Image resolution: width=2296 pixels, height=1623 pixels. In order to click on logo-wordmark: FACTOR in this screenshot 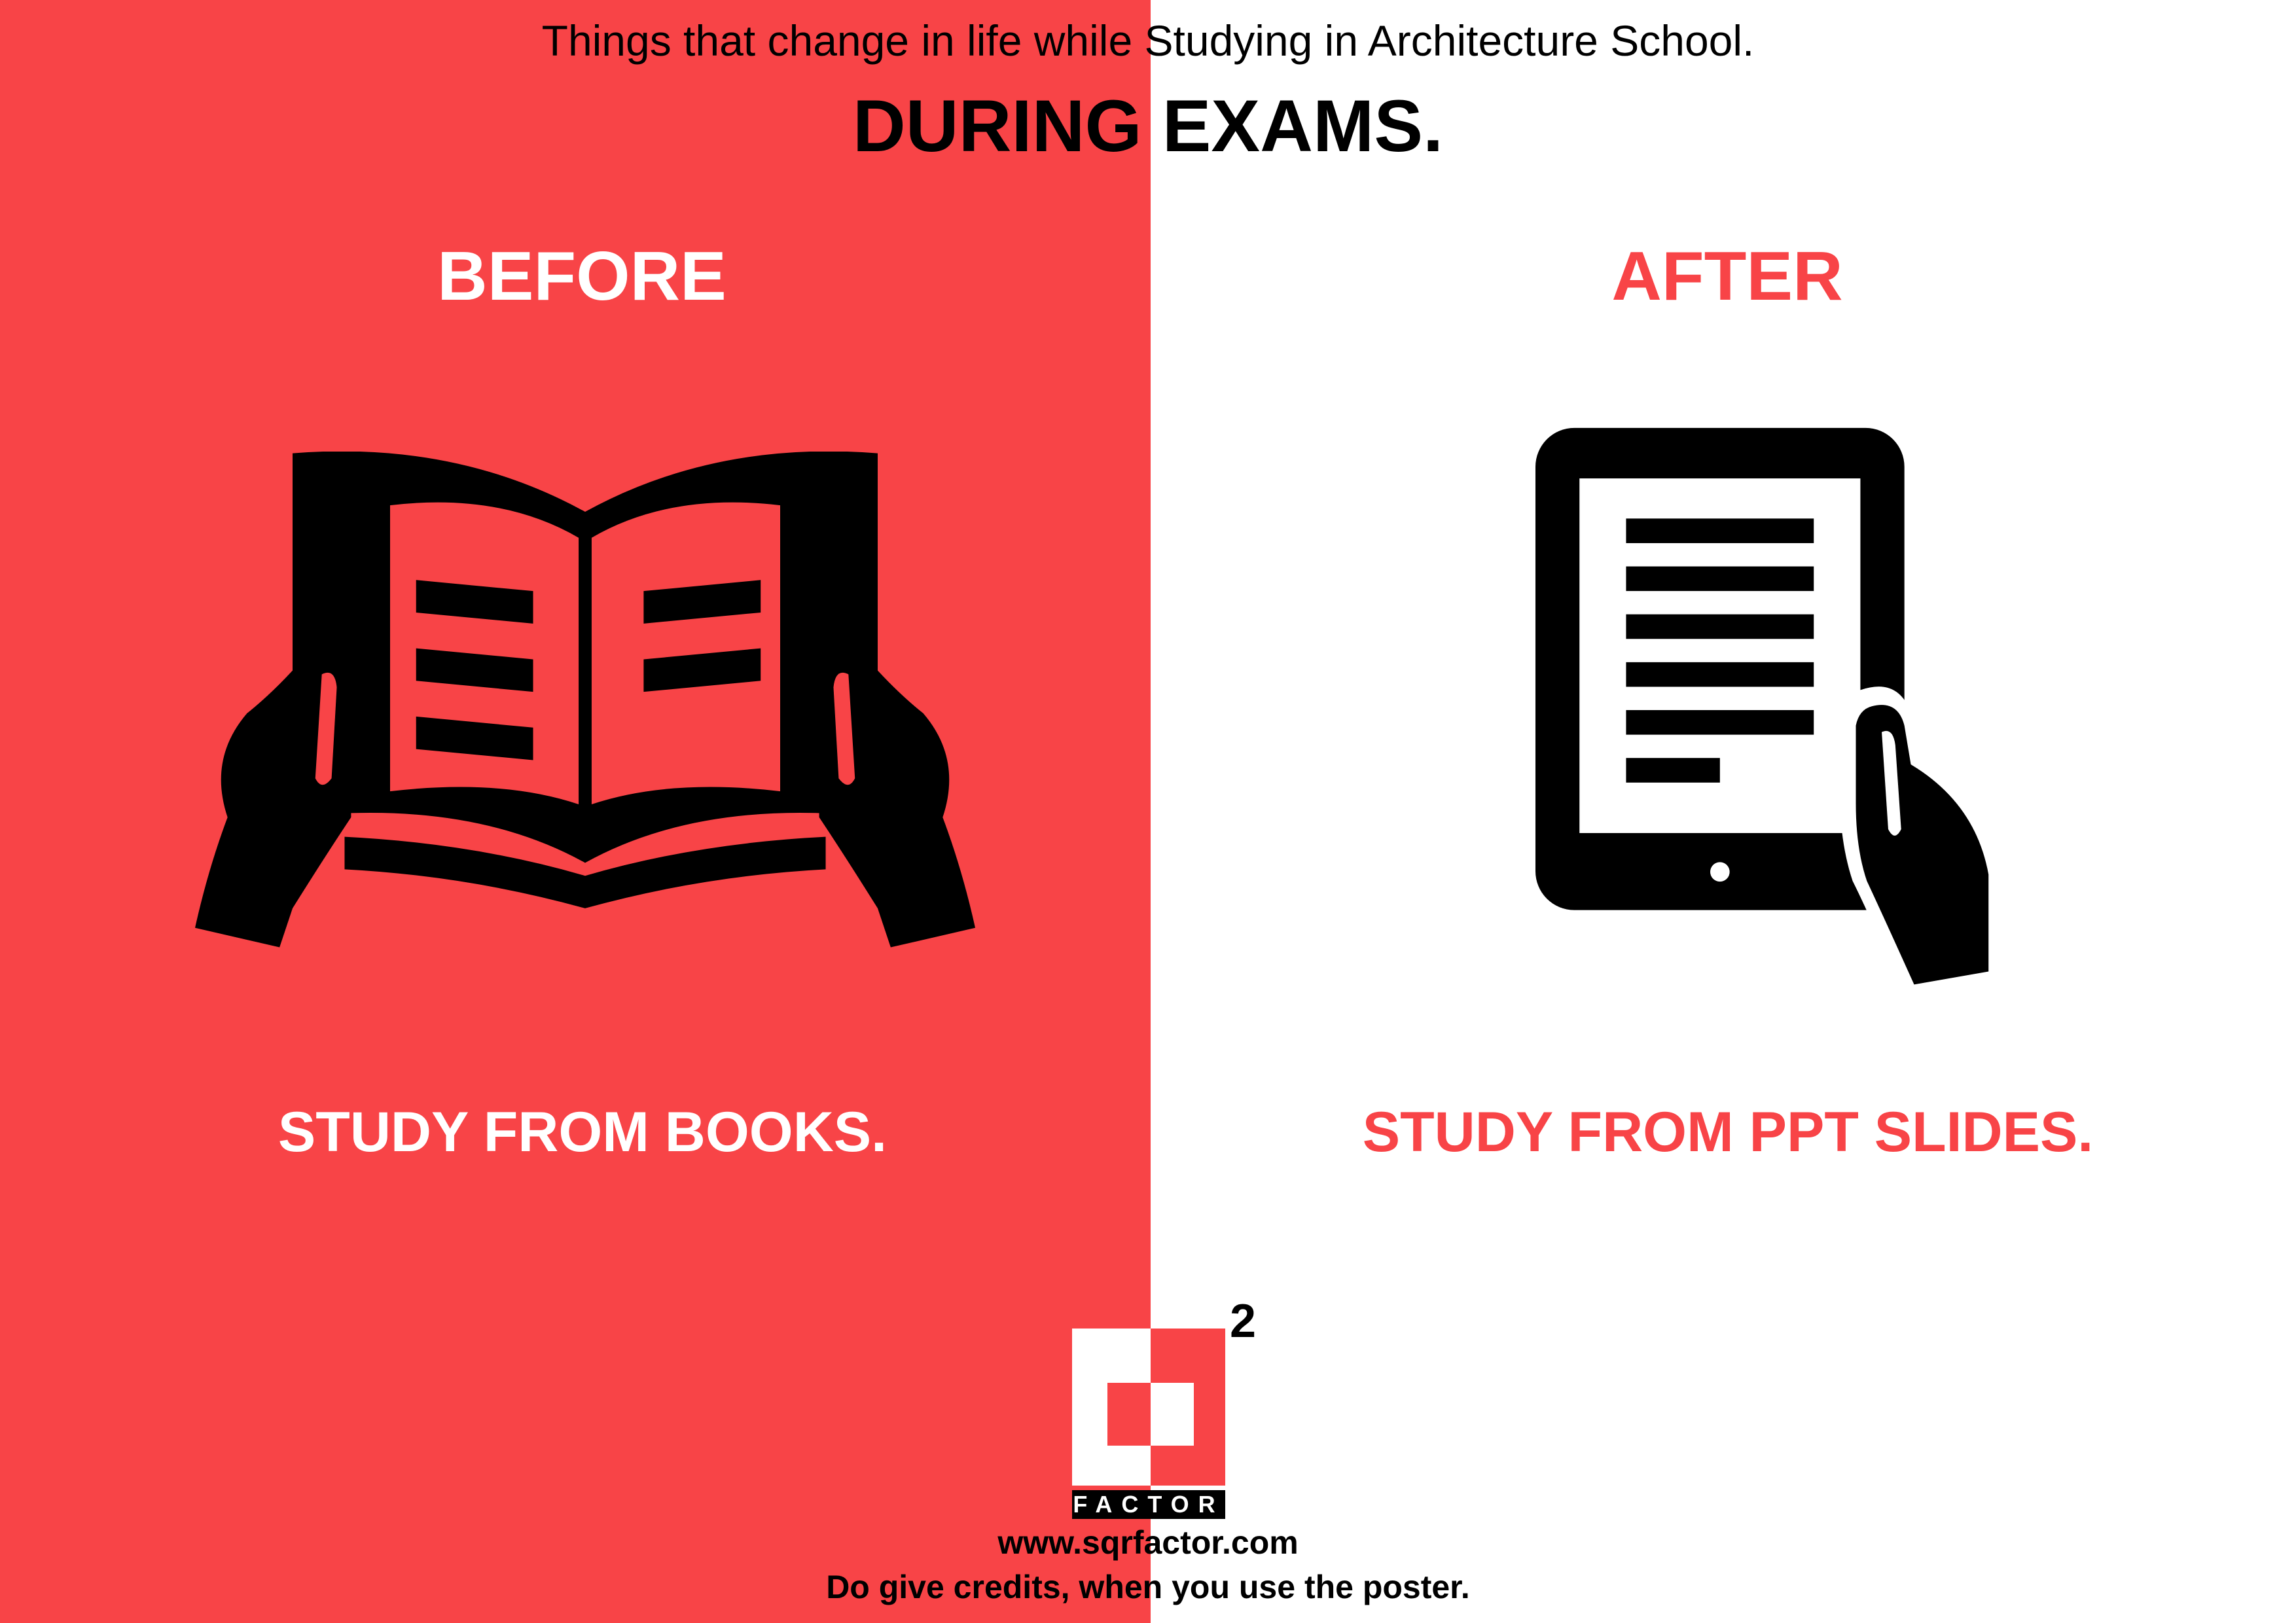, I will do `click(1148, 1505)`.